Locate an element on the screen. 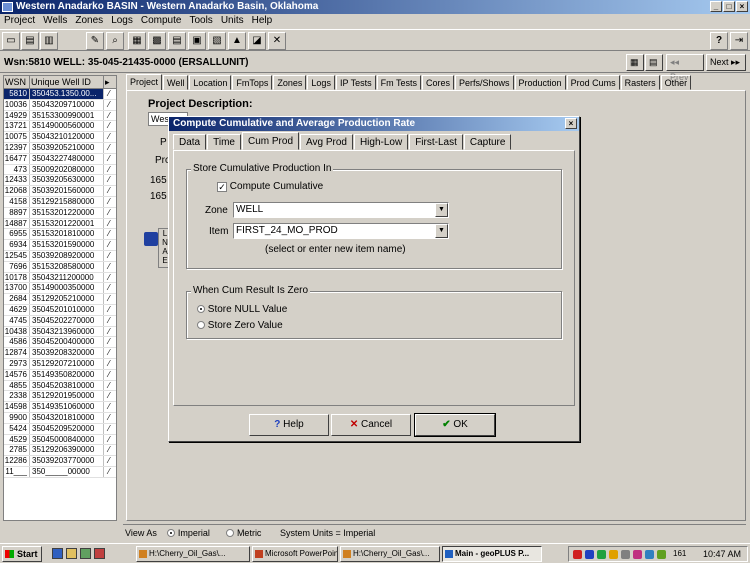 This screenshot has width=750, height=563. menu-compute: Compute is located at coordinates (161, 21).